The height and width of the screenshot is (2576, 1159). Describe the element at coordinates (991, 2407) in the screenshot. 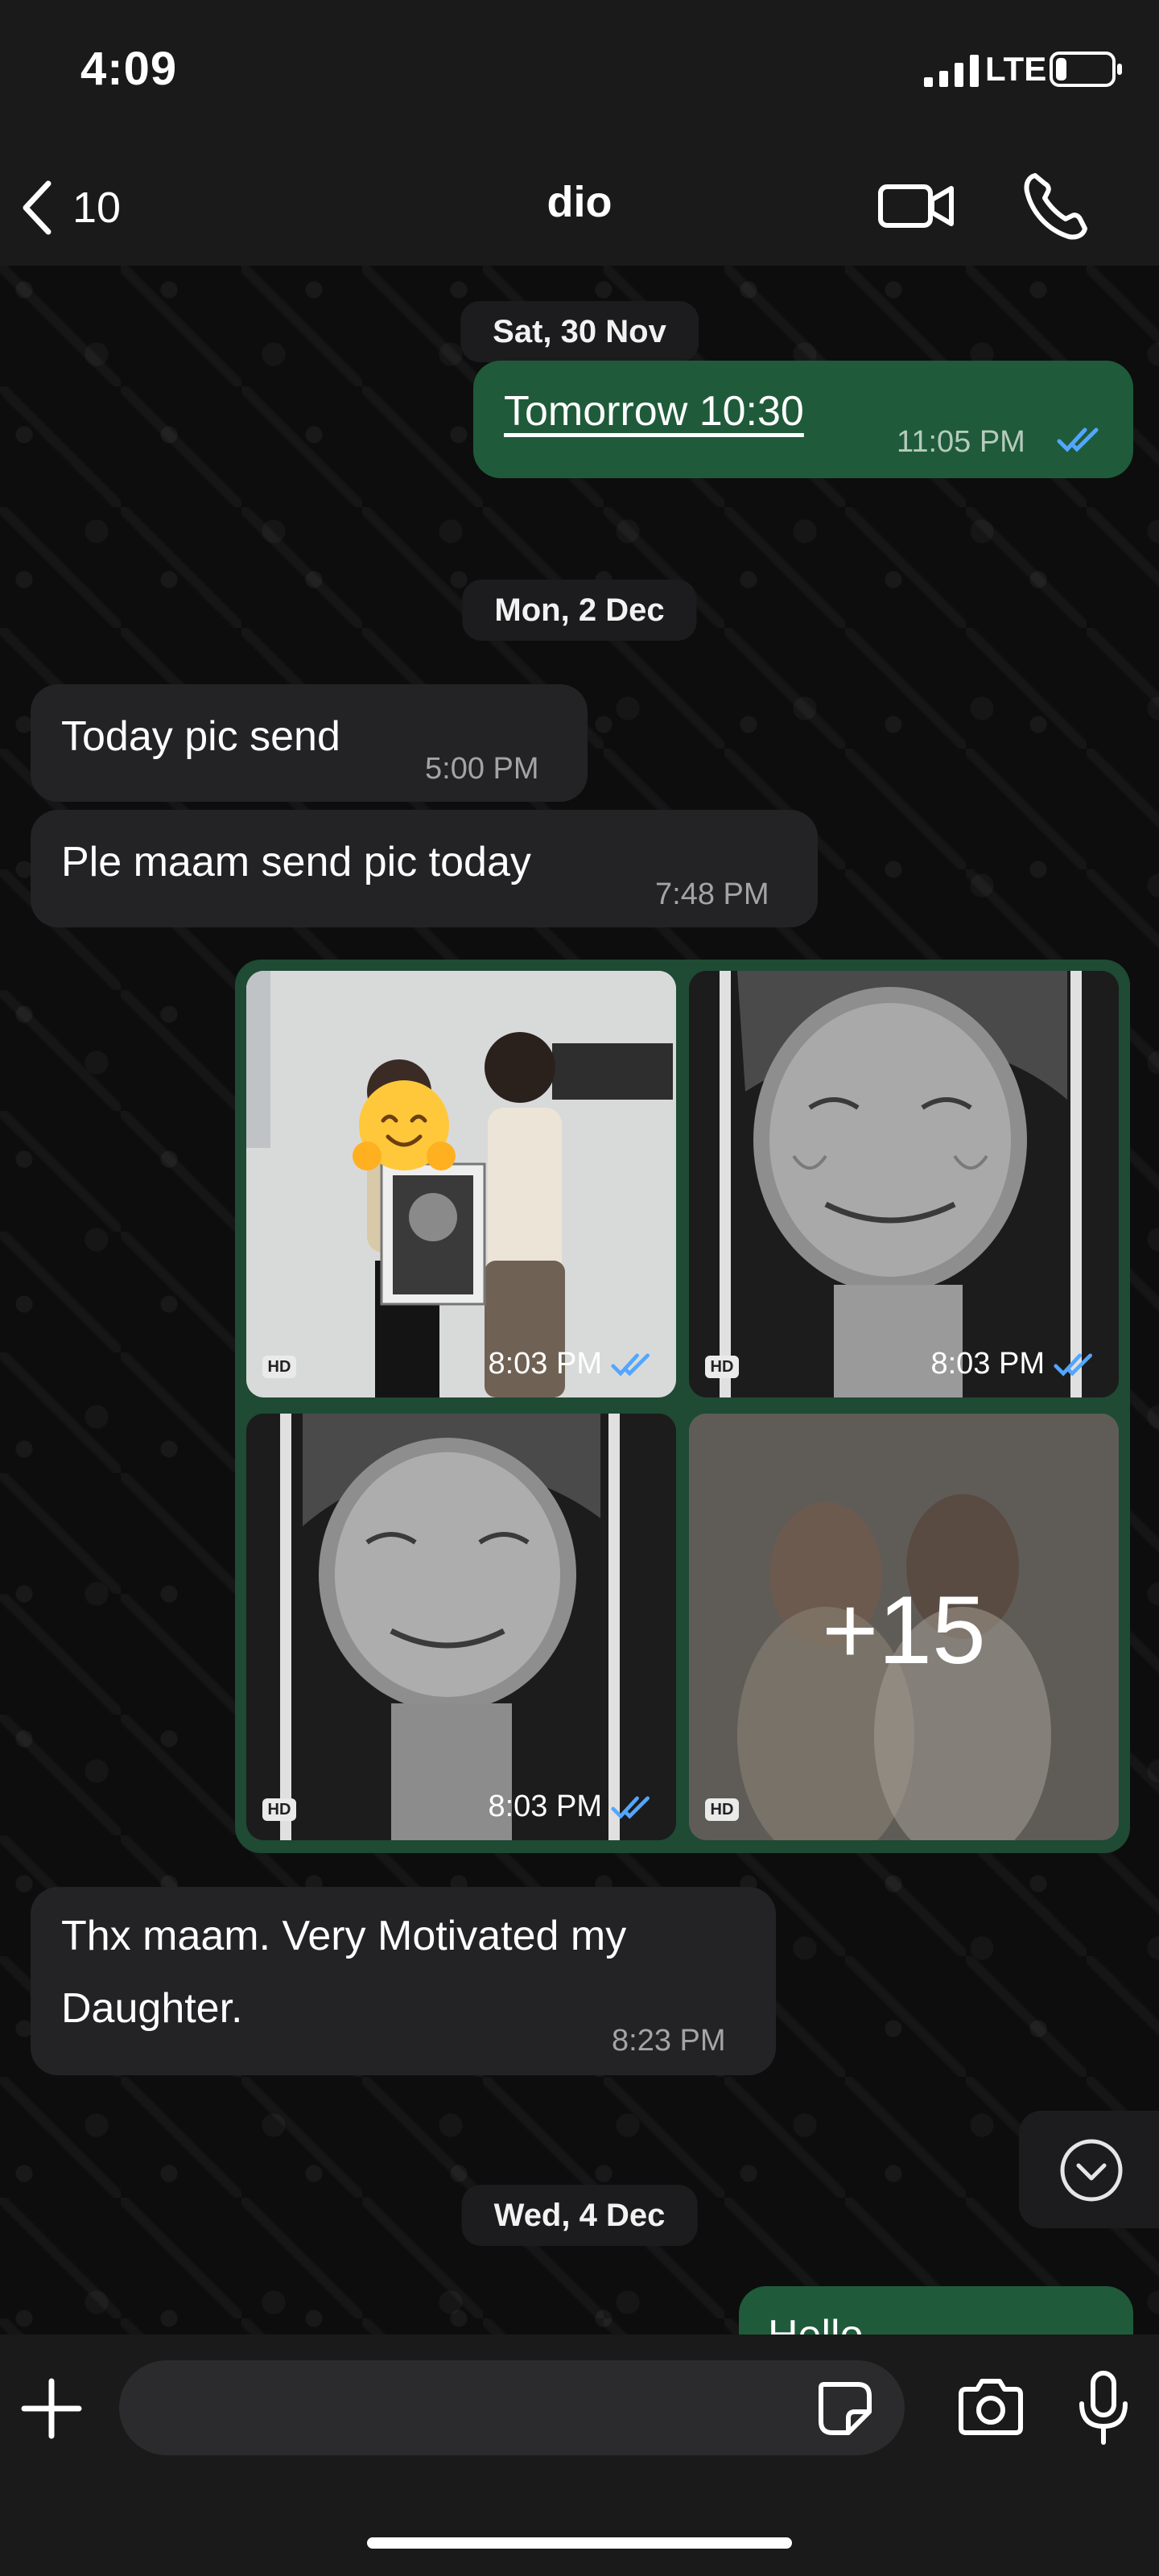

I see `camera-icon` at that location.